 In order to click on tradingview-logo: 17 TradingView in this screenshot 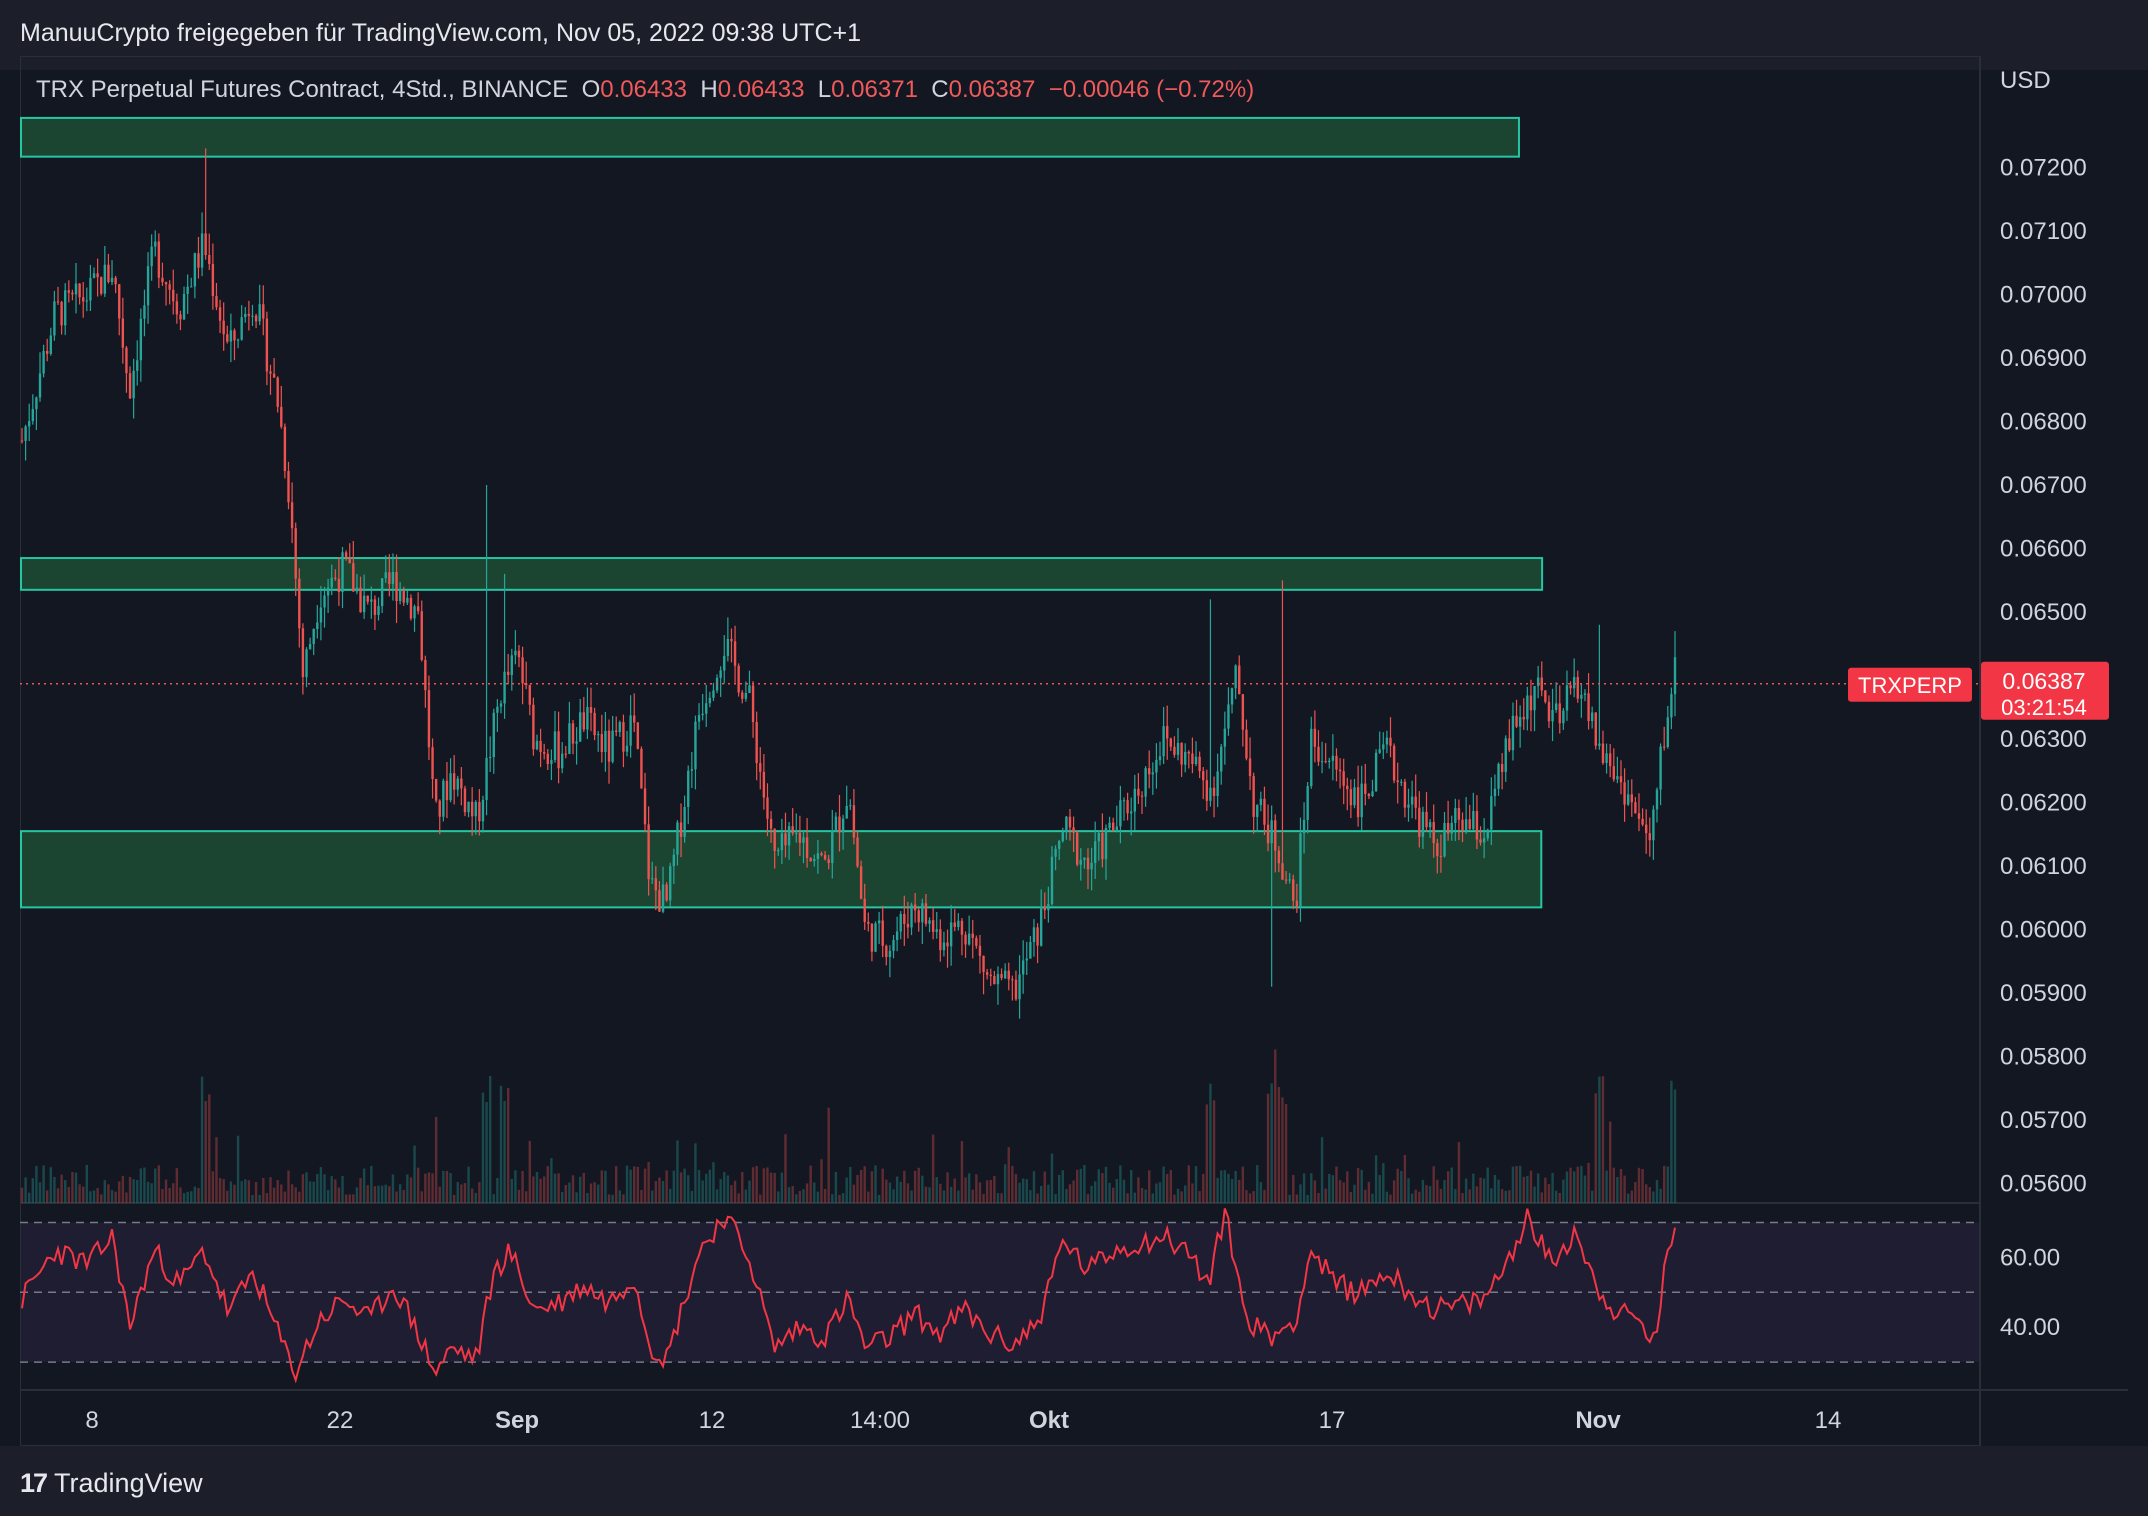, I will do `click(111, 1483)`.